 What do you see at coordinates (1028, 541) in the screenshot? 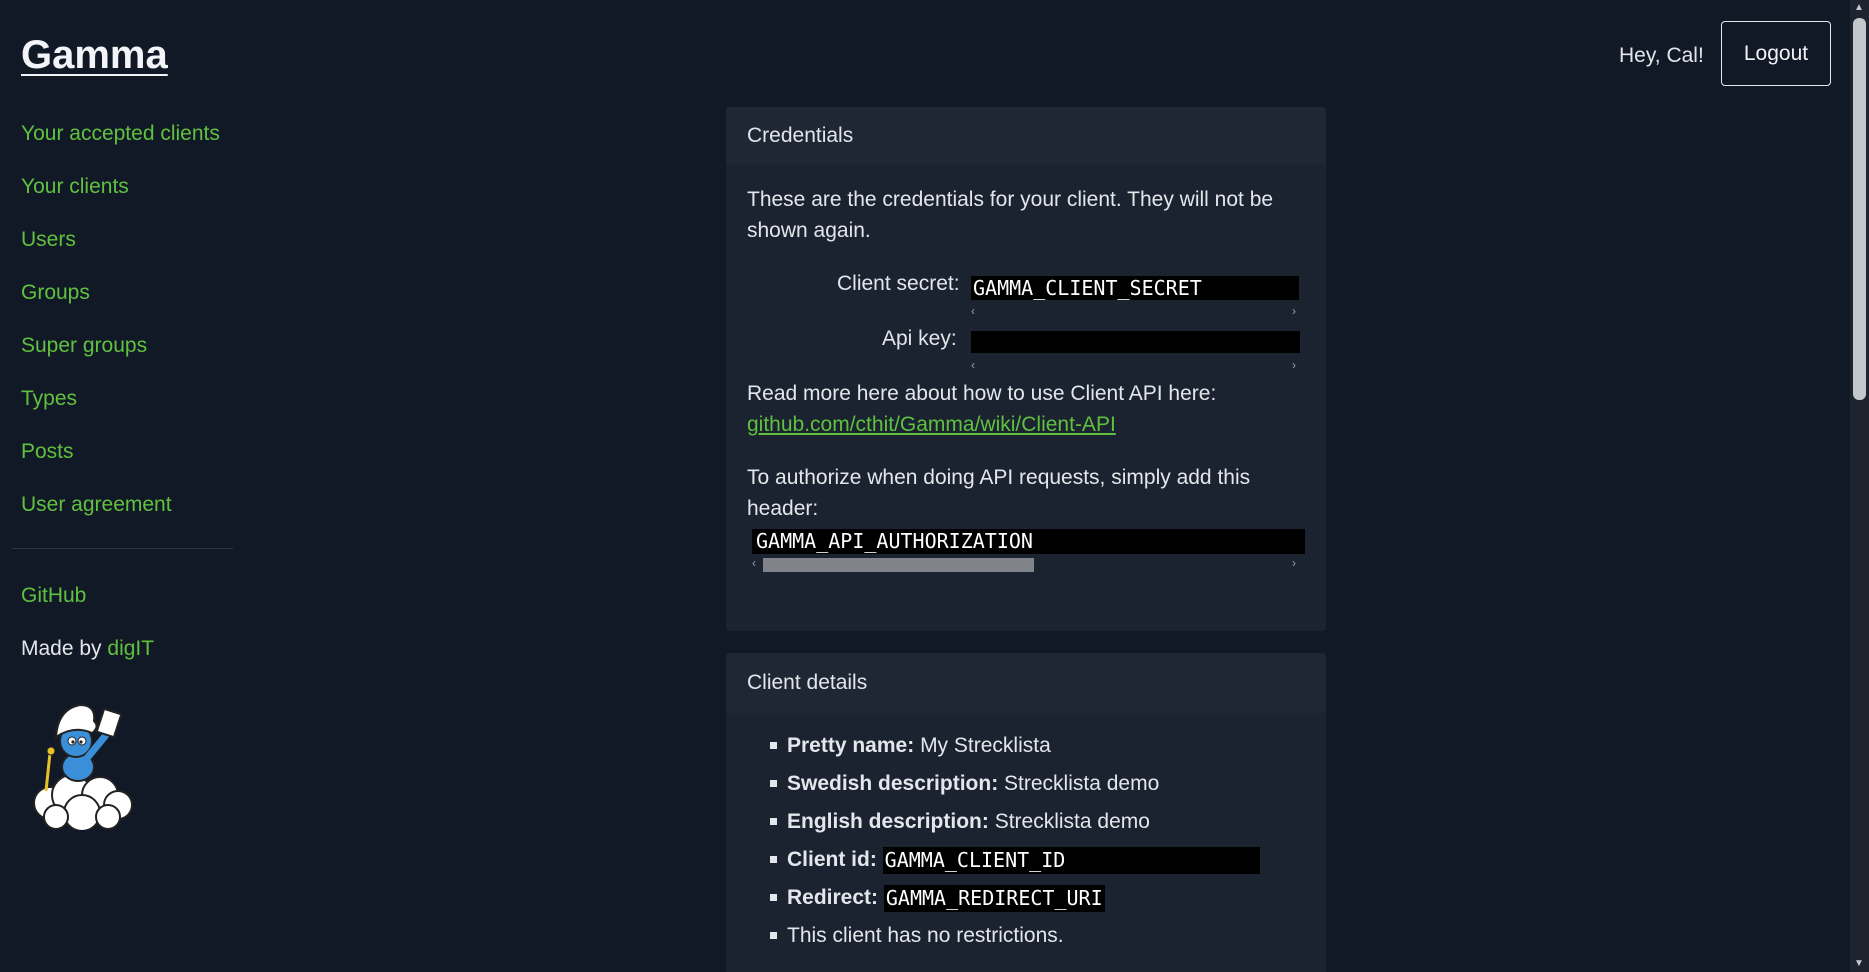
I see `authorization-header-value: GAMMA_API_AUTHORIZATION` at bounding box center [1028, 541].